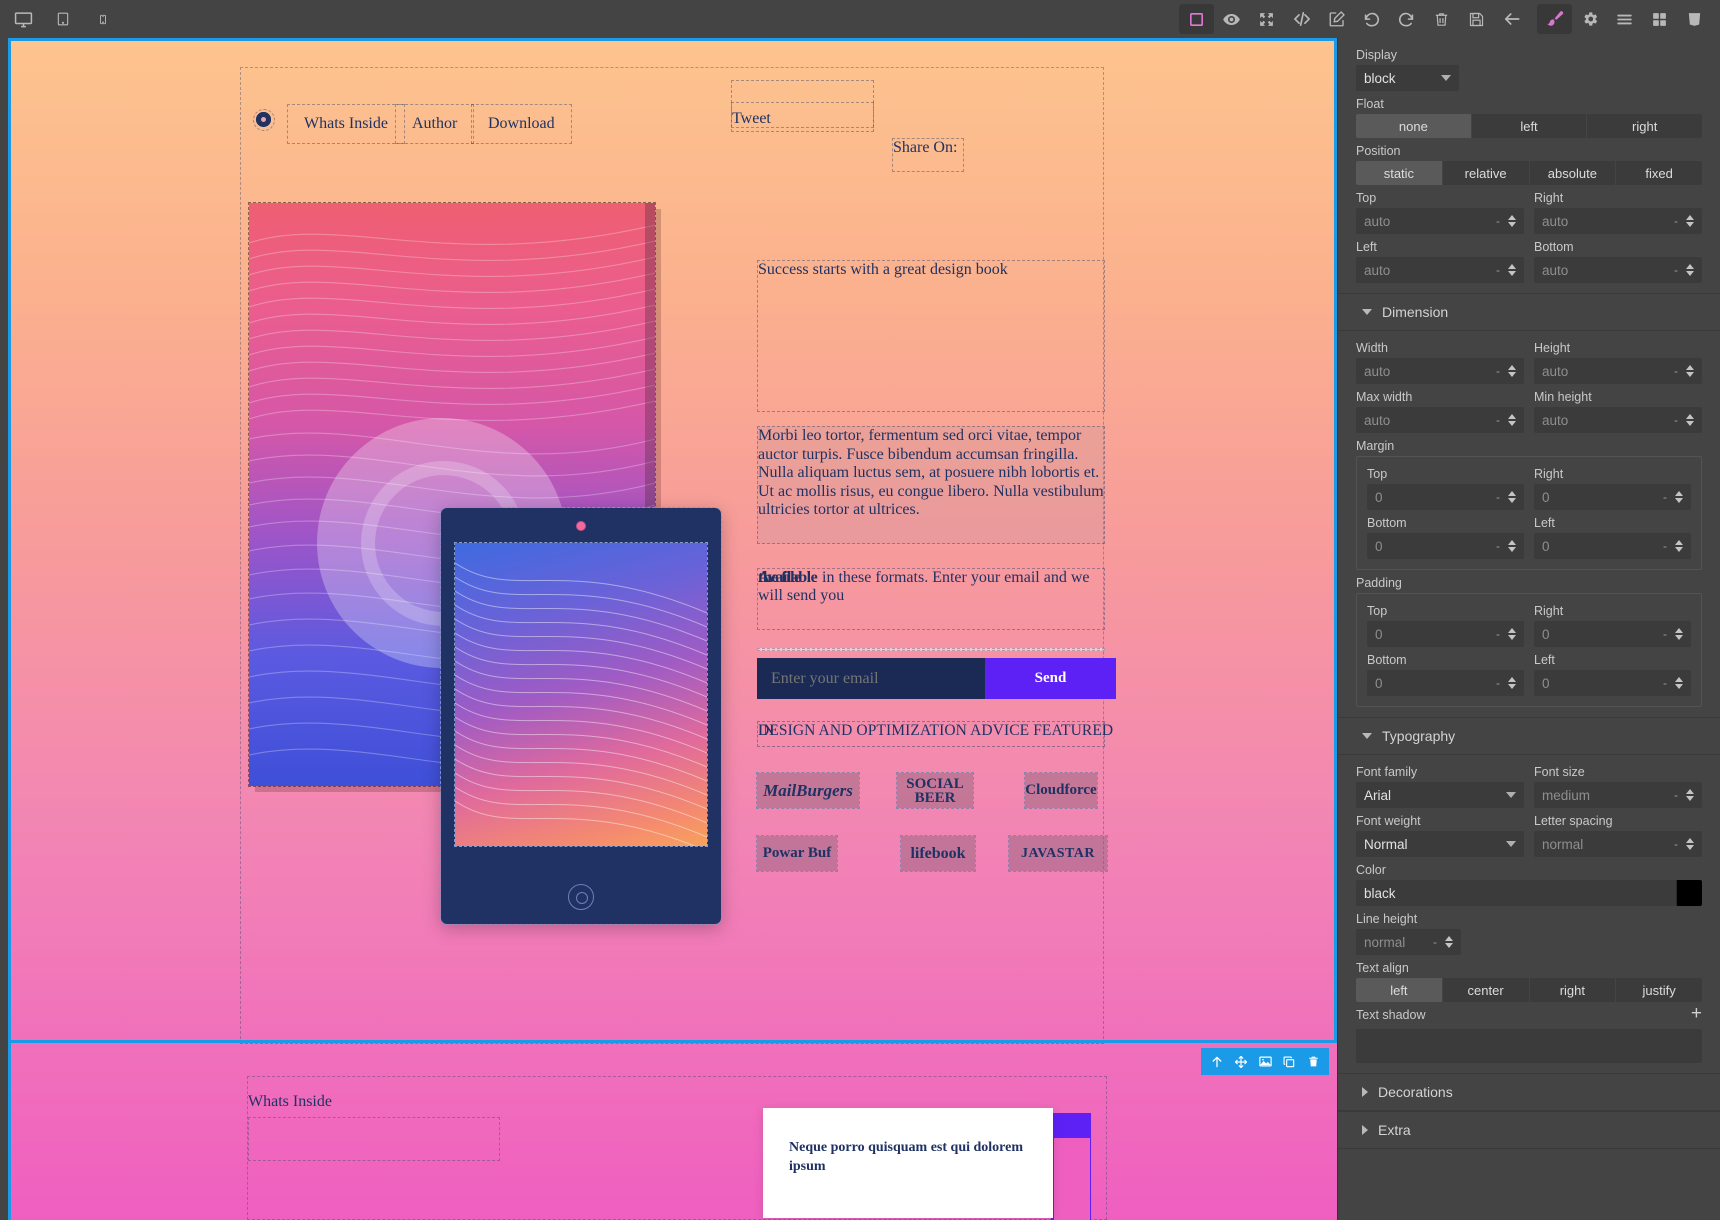 The image size is (1720, 1220). I want to click on text-align-option-center: center, so click(1486, 990).